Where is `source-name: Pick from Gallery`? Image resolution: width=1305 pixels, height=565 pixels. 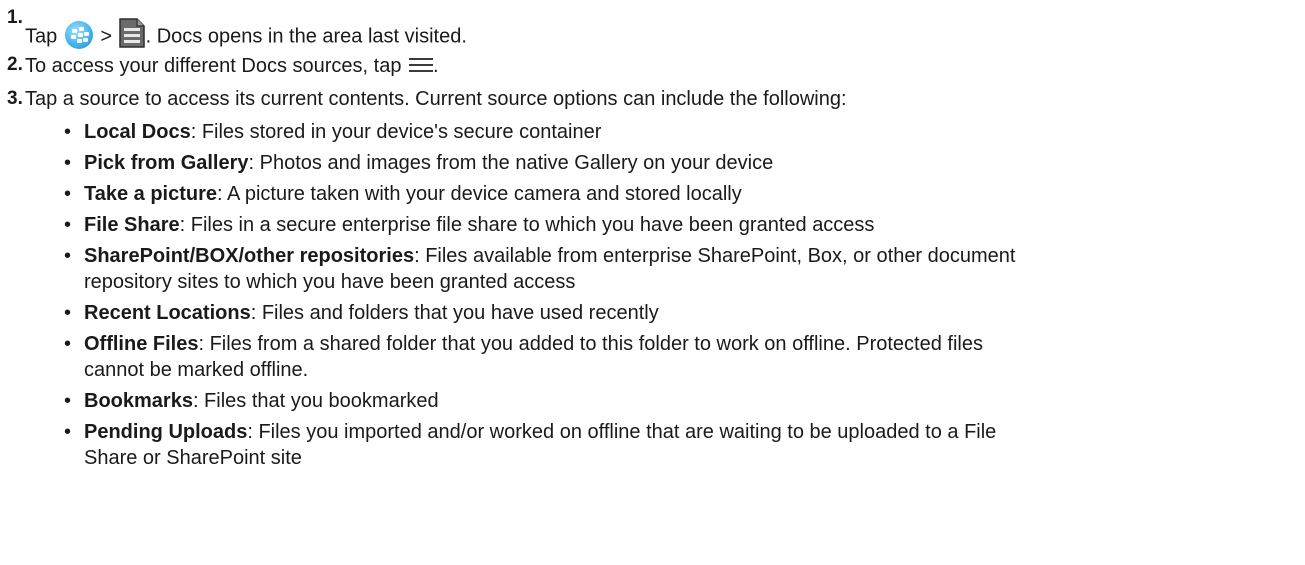
source-name: Pick from Gallery is located at coordinates (166, 163).